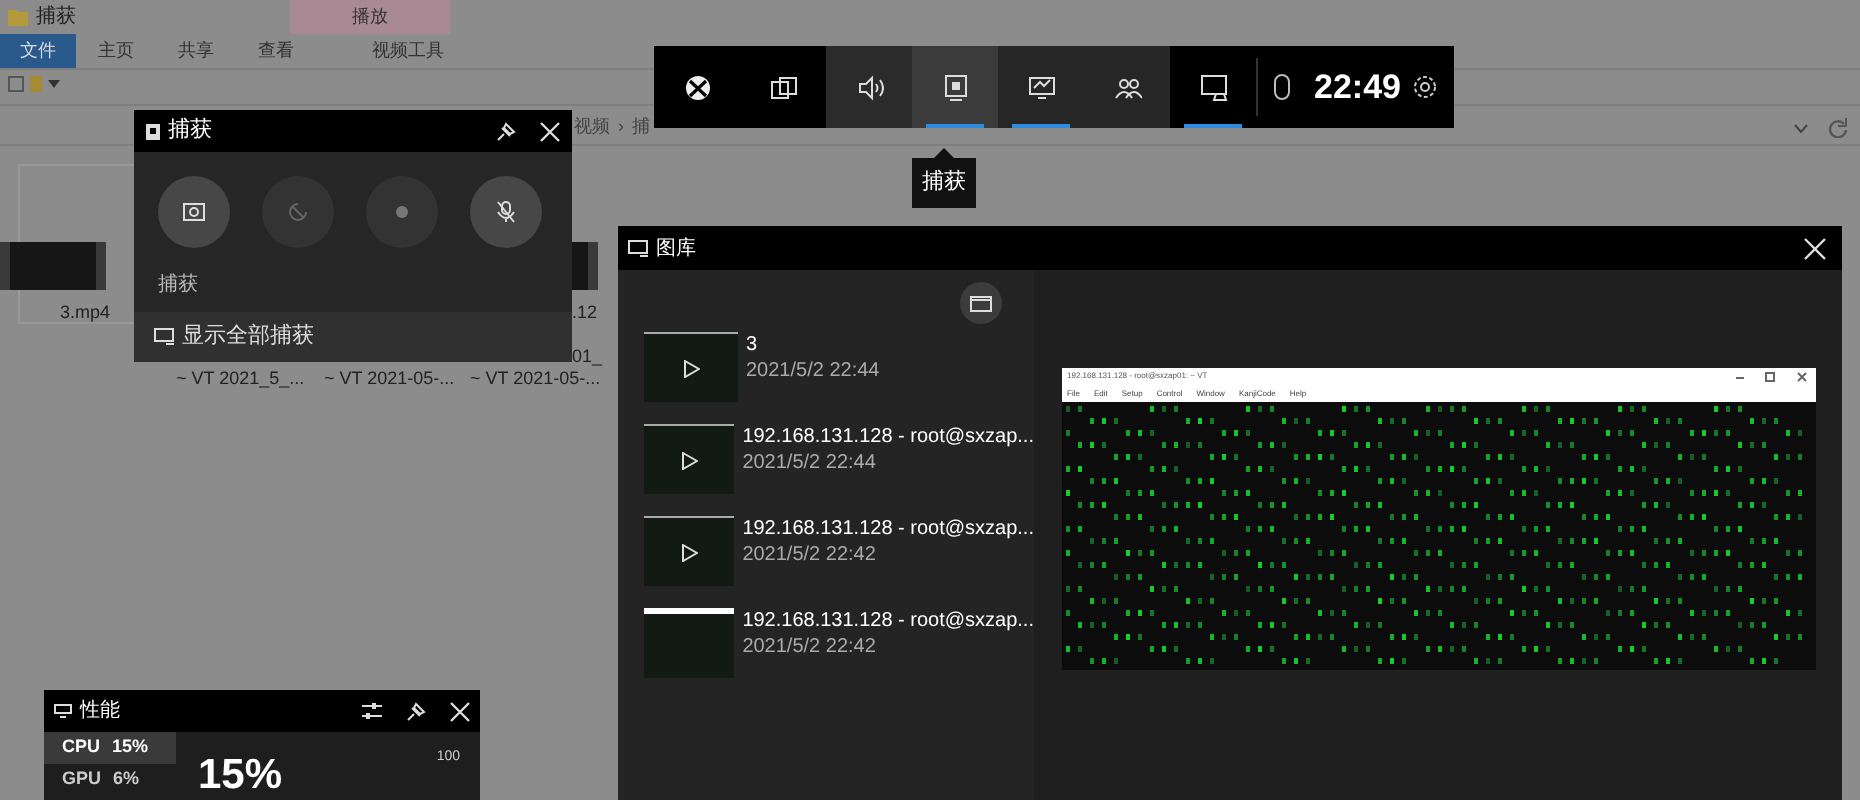 This screenshot has height=800, width=1860. Describe the element at coordinates (116, 51) in the screenshot. I see `ribbon-tab: 主页` at that location.